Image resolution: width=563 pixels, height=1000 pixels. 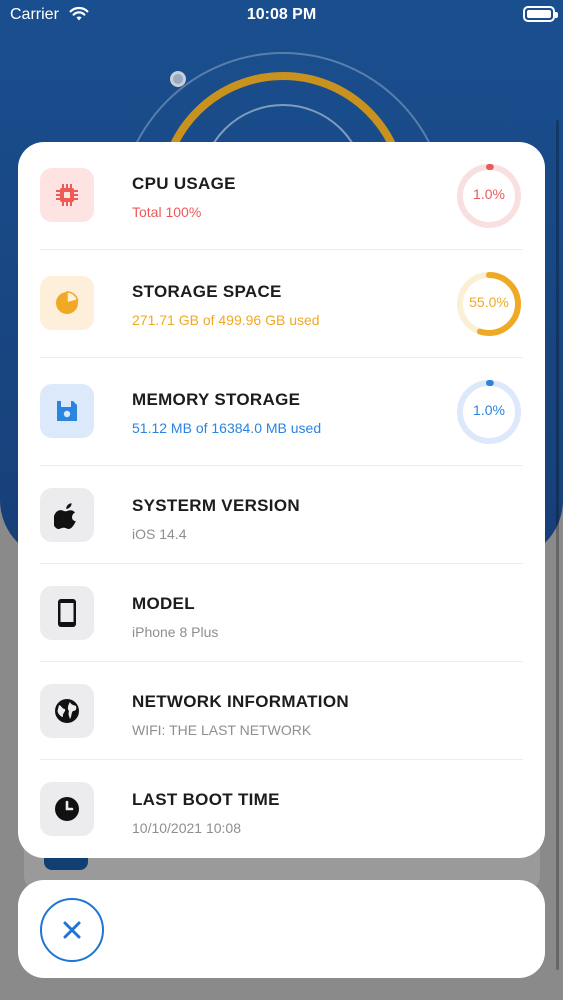 I want to click on storage-space-subtitle: 271.71 GB of 499.96 GB used, so click(x=226, y=320).